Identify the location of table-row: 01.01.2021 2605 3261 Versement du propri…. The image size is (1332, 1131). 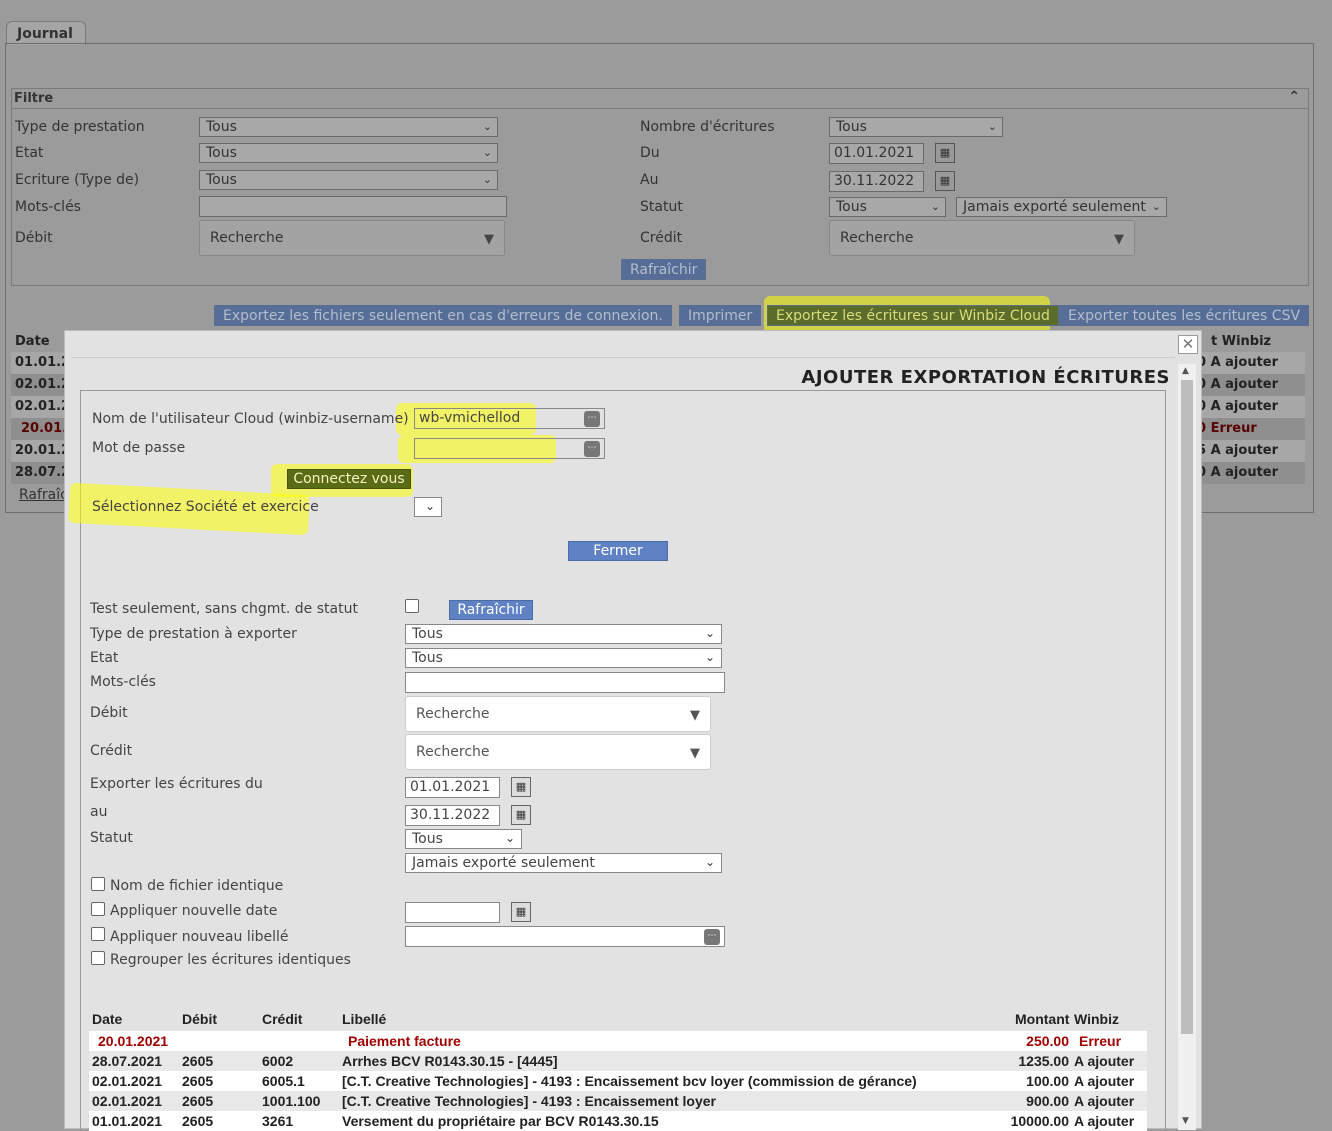
(618, 1121).